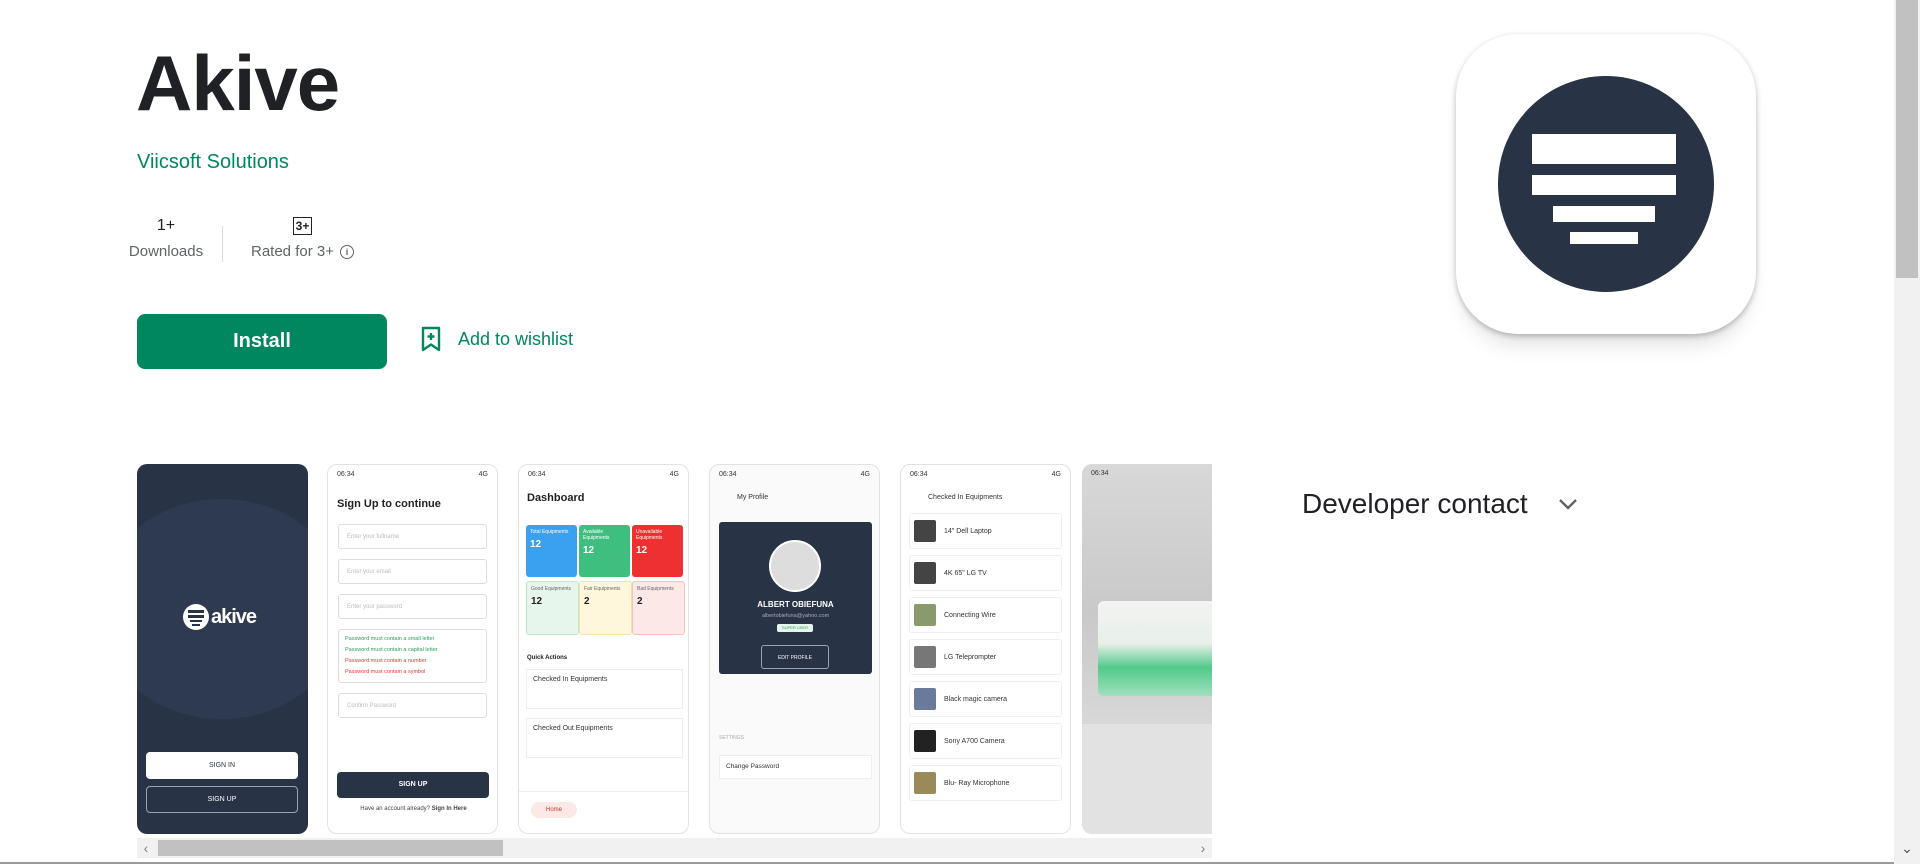  What do you see at coordinates (385, 672) in the screenshot?
I see `rule-item: Password must contain a symbol` at bounding box center [385, 672].